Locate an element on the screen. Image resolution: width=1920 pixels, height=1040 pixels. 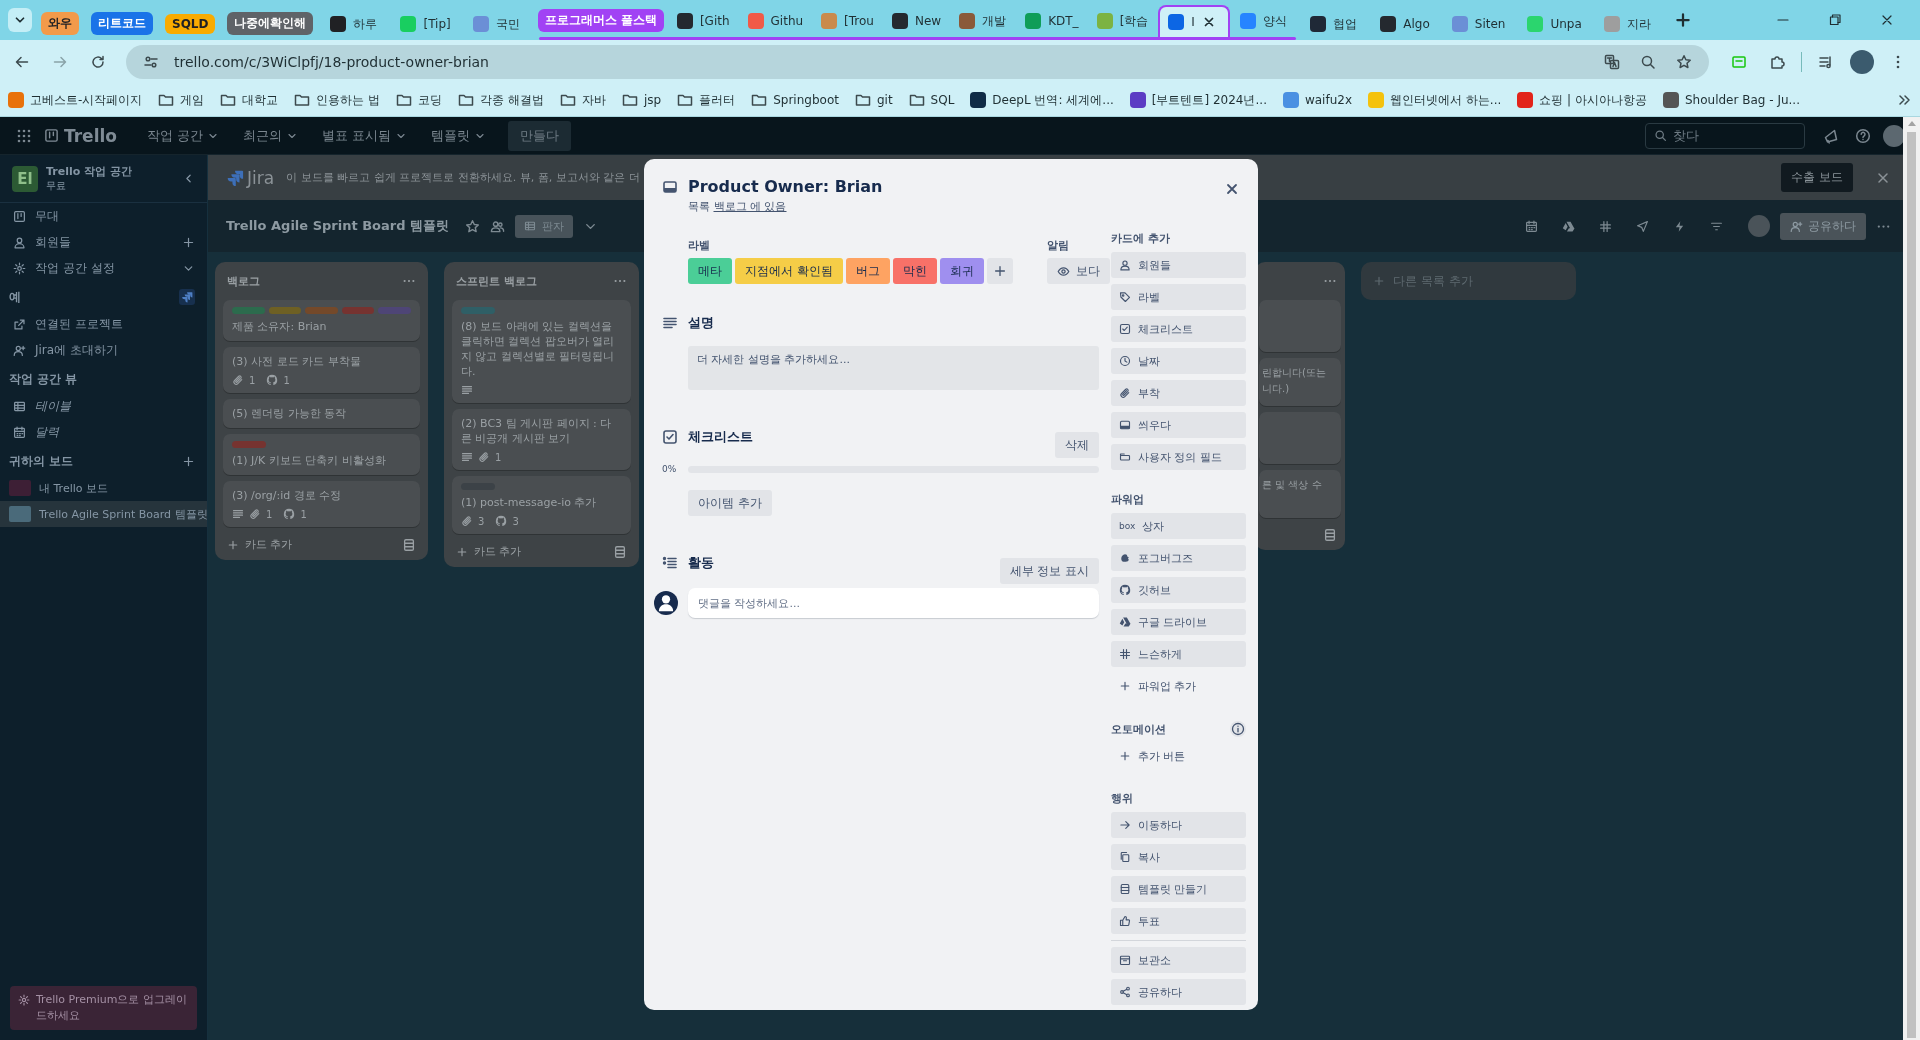
board-title: Trello Agile Sprint Board 템플릿 is located at coordinates (338, 226).